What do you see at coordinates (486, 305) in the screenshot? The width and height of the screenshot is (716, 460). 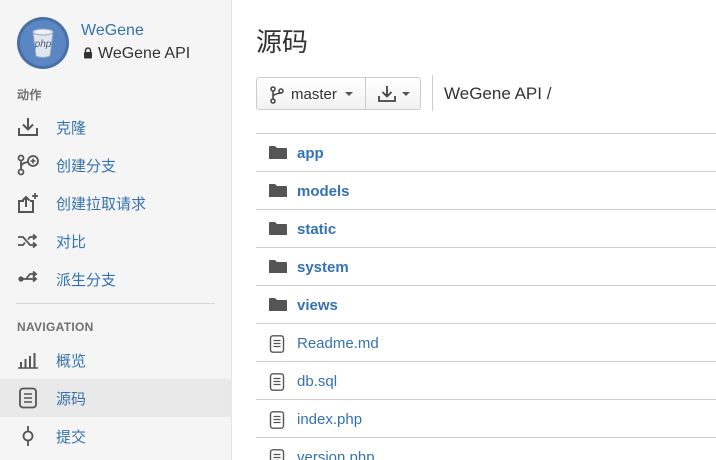 I see `table-row: views` at bounding box center [486, 305].